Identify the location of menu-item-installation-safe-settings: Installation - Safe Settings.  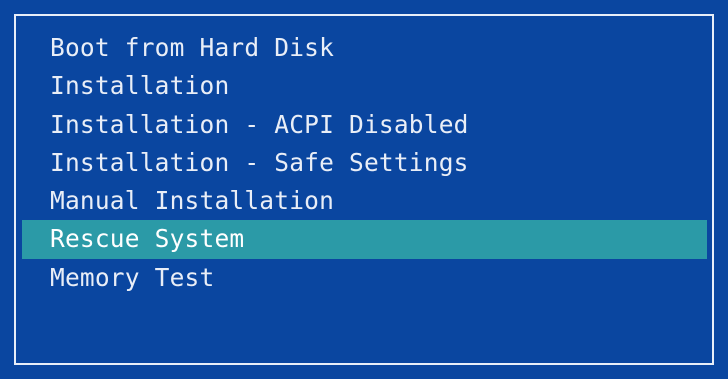
(364, 163).